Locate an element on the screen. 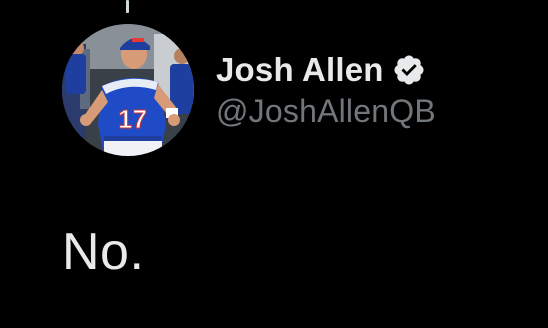  display-name: Josh Allen is located at coordinates (300, 70).